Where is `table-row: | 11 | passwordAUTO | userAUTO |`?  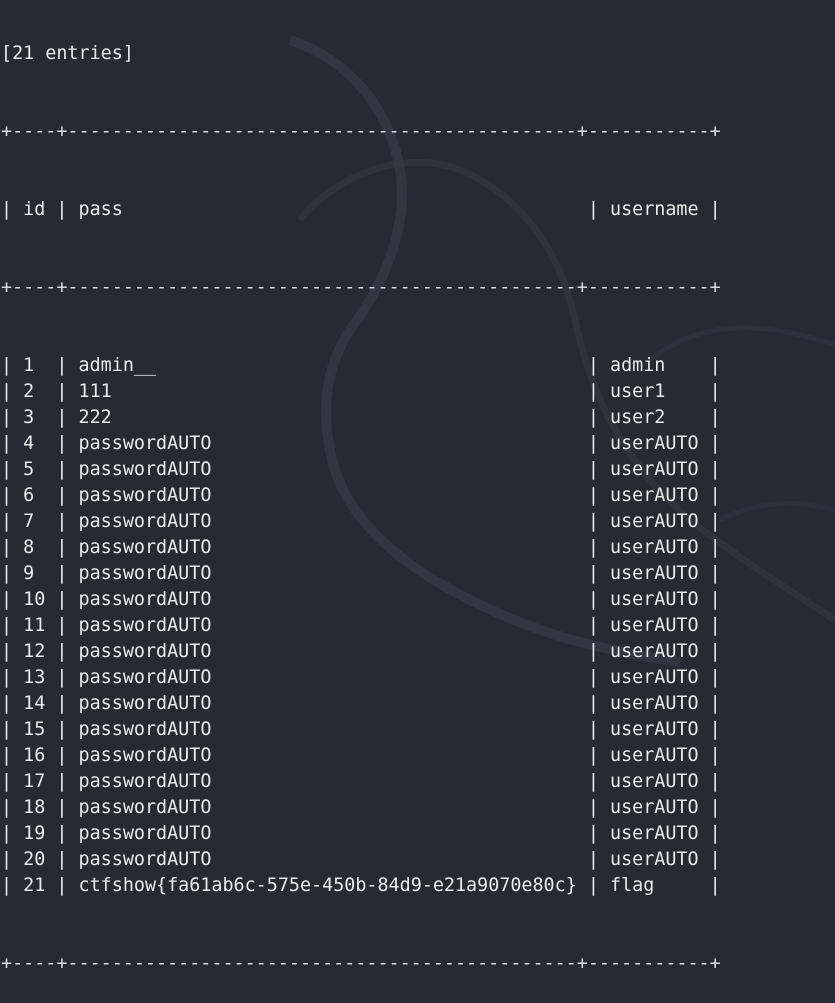 table-row: | 11 | passwordAUTO | userAUTO | is located at coordinates (361, 625).